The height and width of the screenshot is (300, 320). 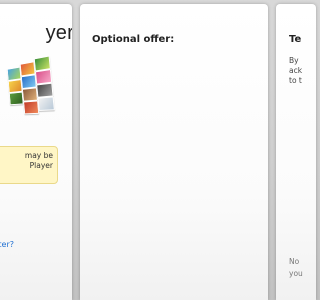 I want to click on video-thumbnails-collage, so click(x=34, y=85).